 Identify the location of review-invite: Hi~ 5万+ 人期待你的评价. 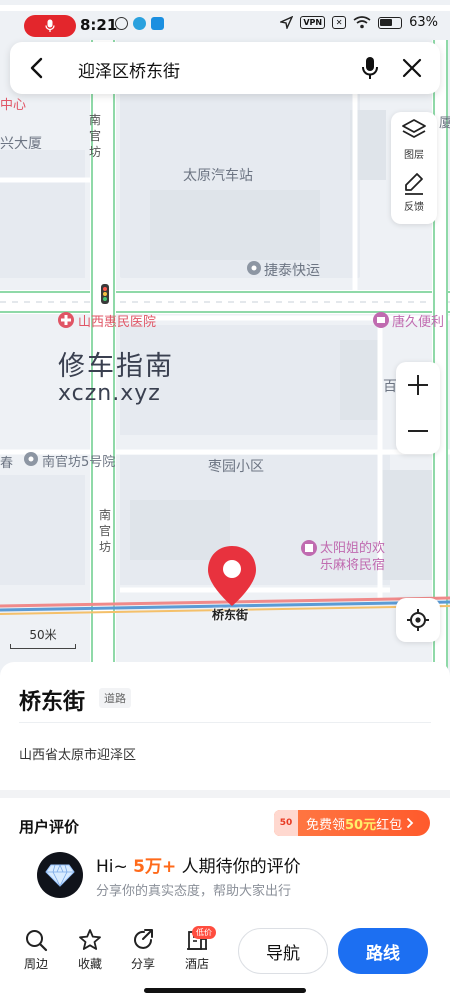
(198, 864).